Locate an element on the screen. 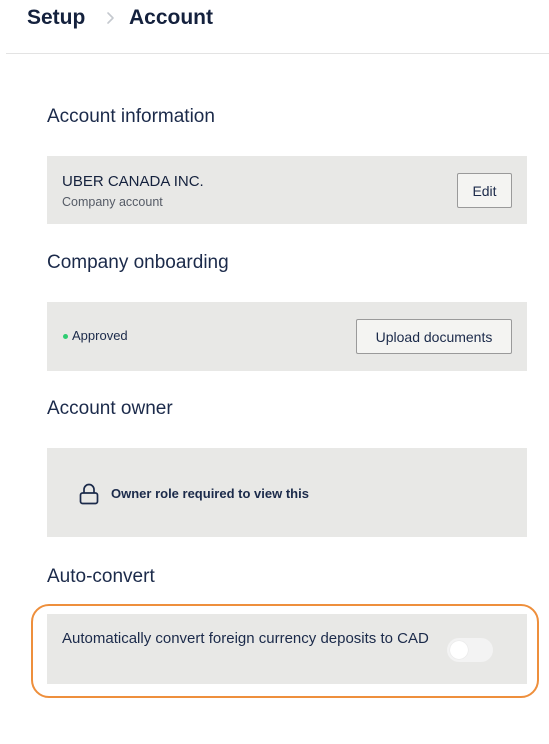 This screenshot has width=549, height=744. page-header: Setup Account is located at coordinates (274, 26).